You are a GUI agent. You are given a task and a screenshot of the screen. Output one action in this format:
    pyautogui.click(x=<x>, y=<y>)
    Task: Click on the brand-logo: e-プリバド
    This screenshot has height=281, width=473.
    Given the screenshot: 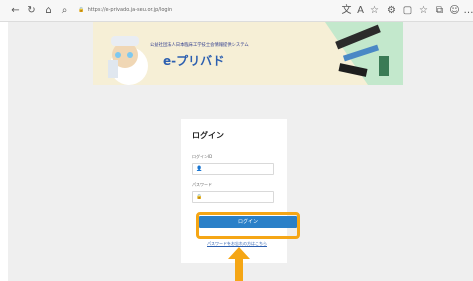 What is the action you would take?
    pyautogui.click(x=194, y=61)
    